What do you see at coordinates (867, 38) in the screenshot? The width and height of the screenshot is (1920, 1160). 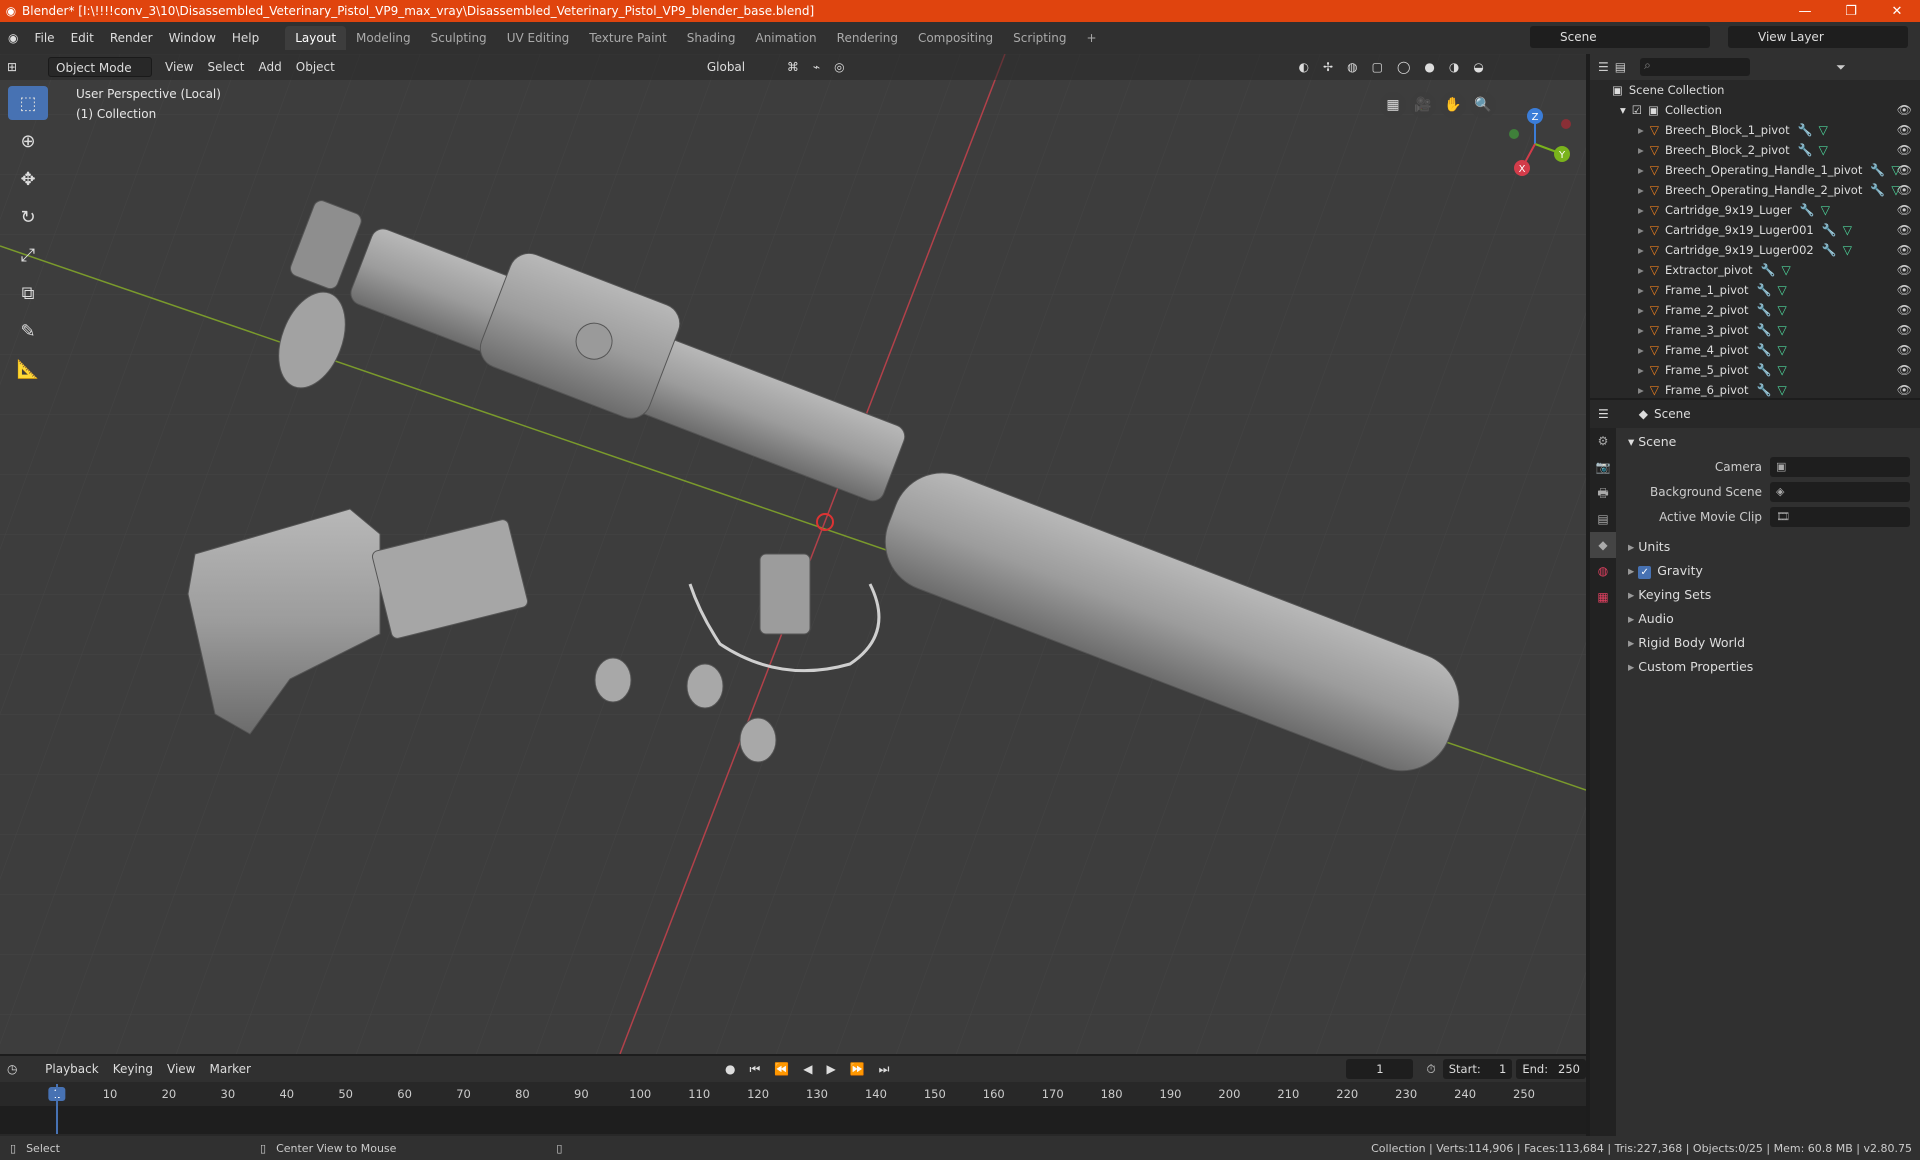 I see `tab-rendering: Rendering` at bounding box center [867, 38].